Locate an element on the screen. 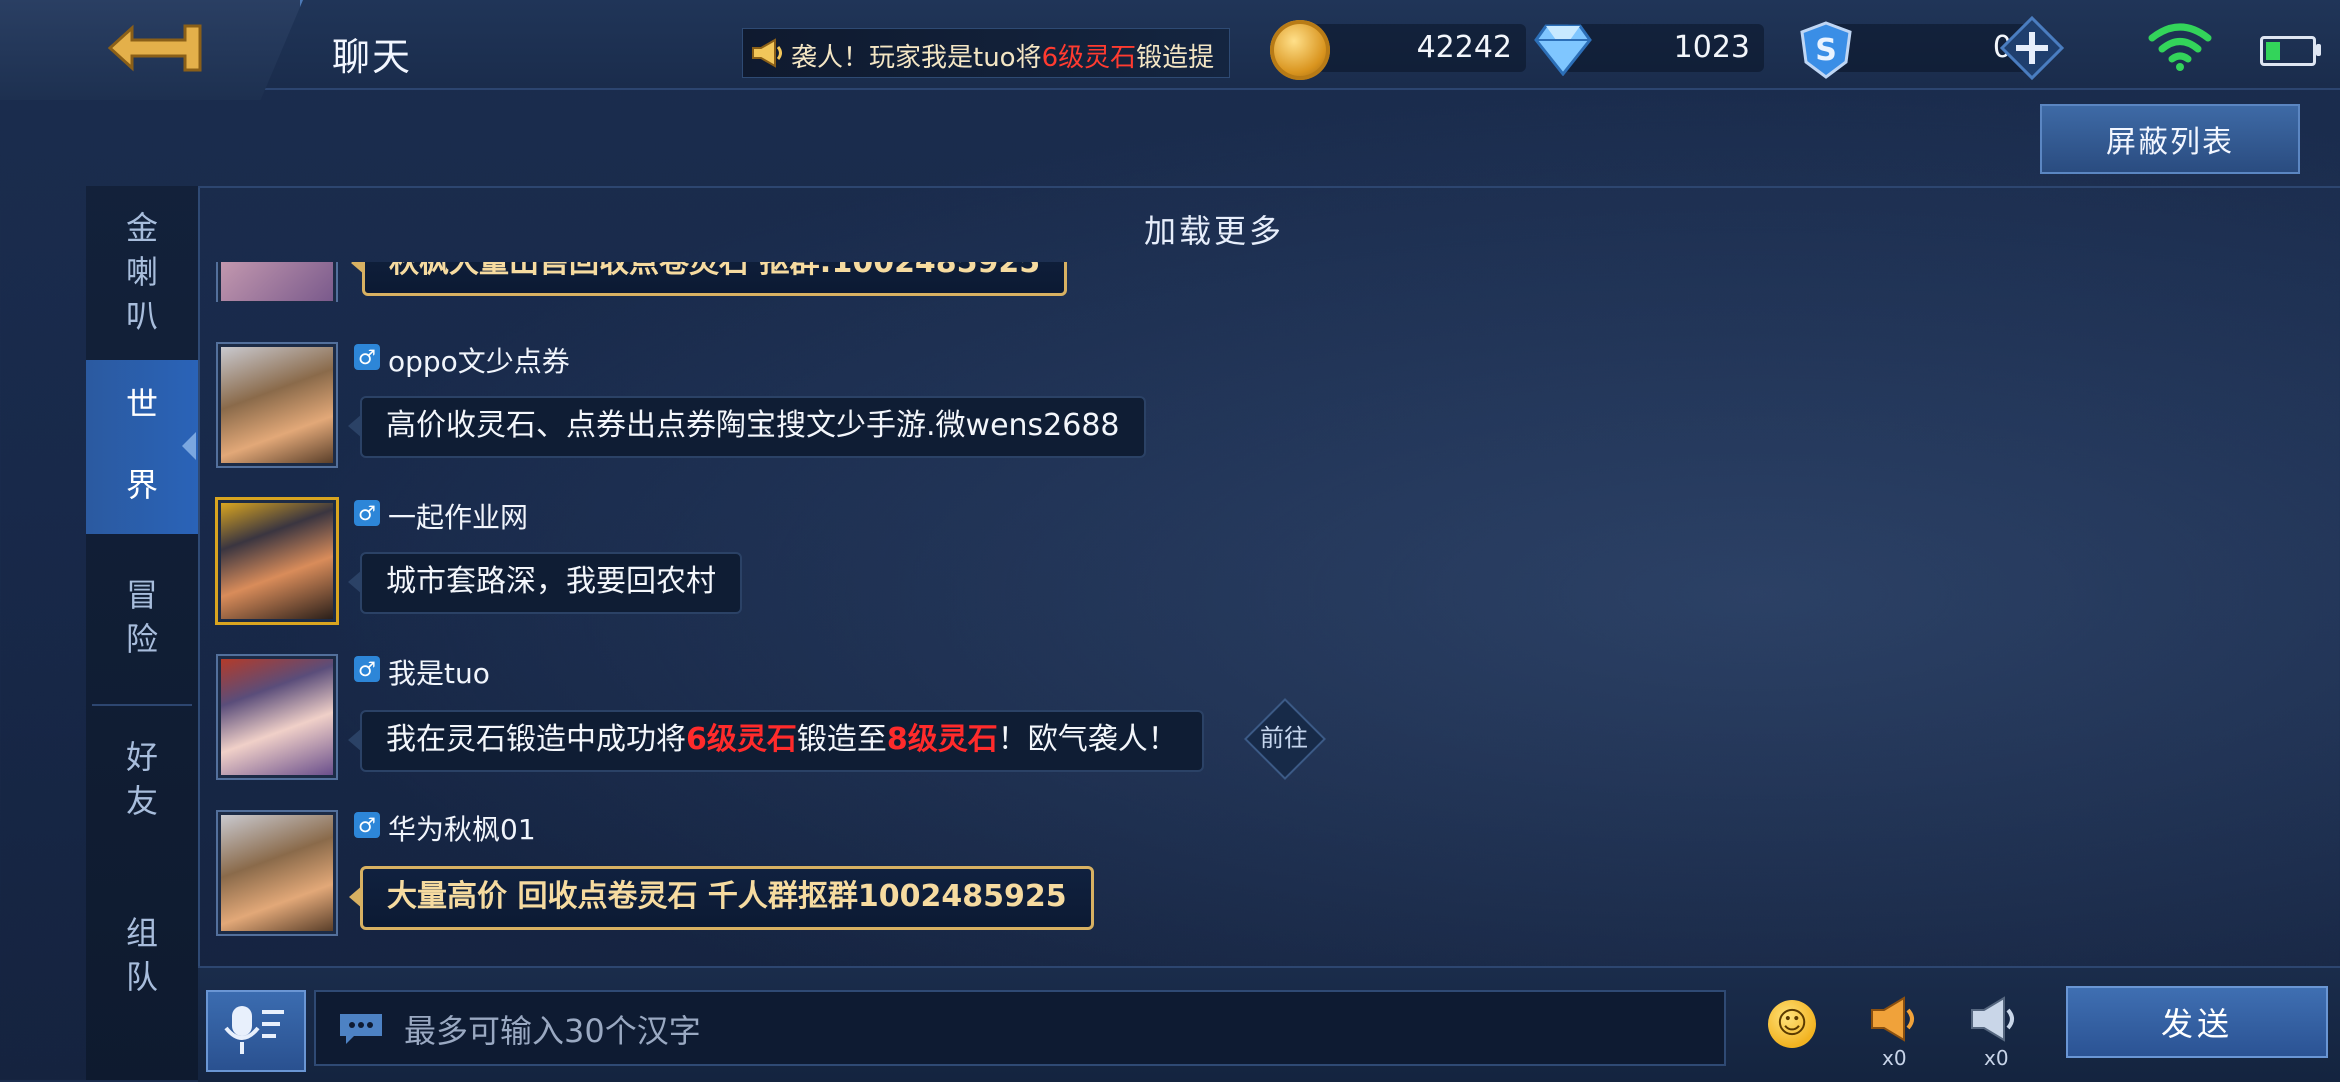 This screenshot has height=1082, width=2340. megaphone-icon is located at coordinates (767, 53).